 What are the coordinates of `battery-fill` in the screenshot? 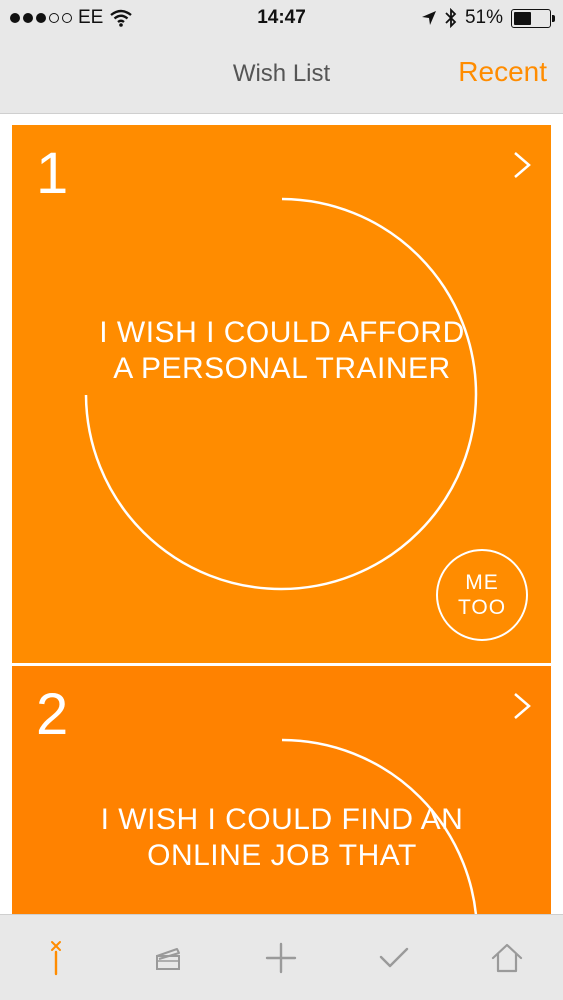 It's located at (523, 18).